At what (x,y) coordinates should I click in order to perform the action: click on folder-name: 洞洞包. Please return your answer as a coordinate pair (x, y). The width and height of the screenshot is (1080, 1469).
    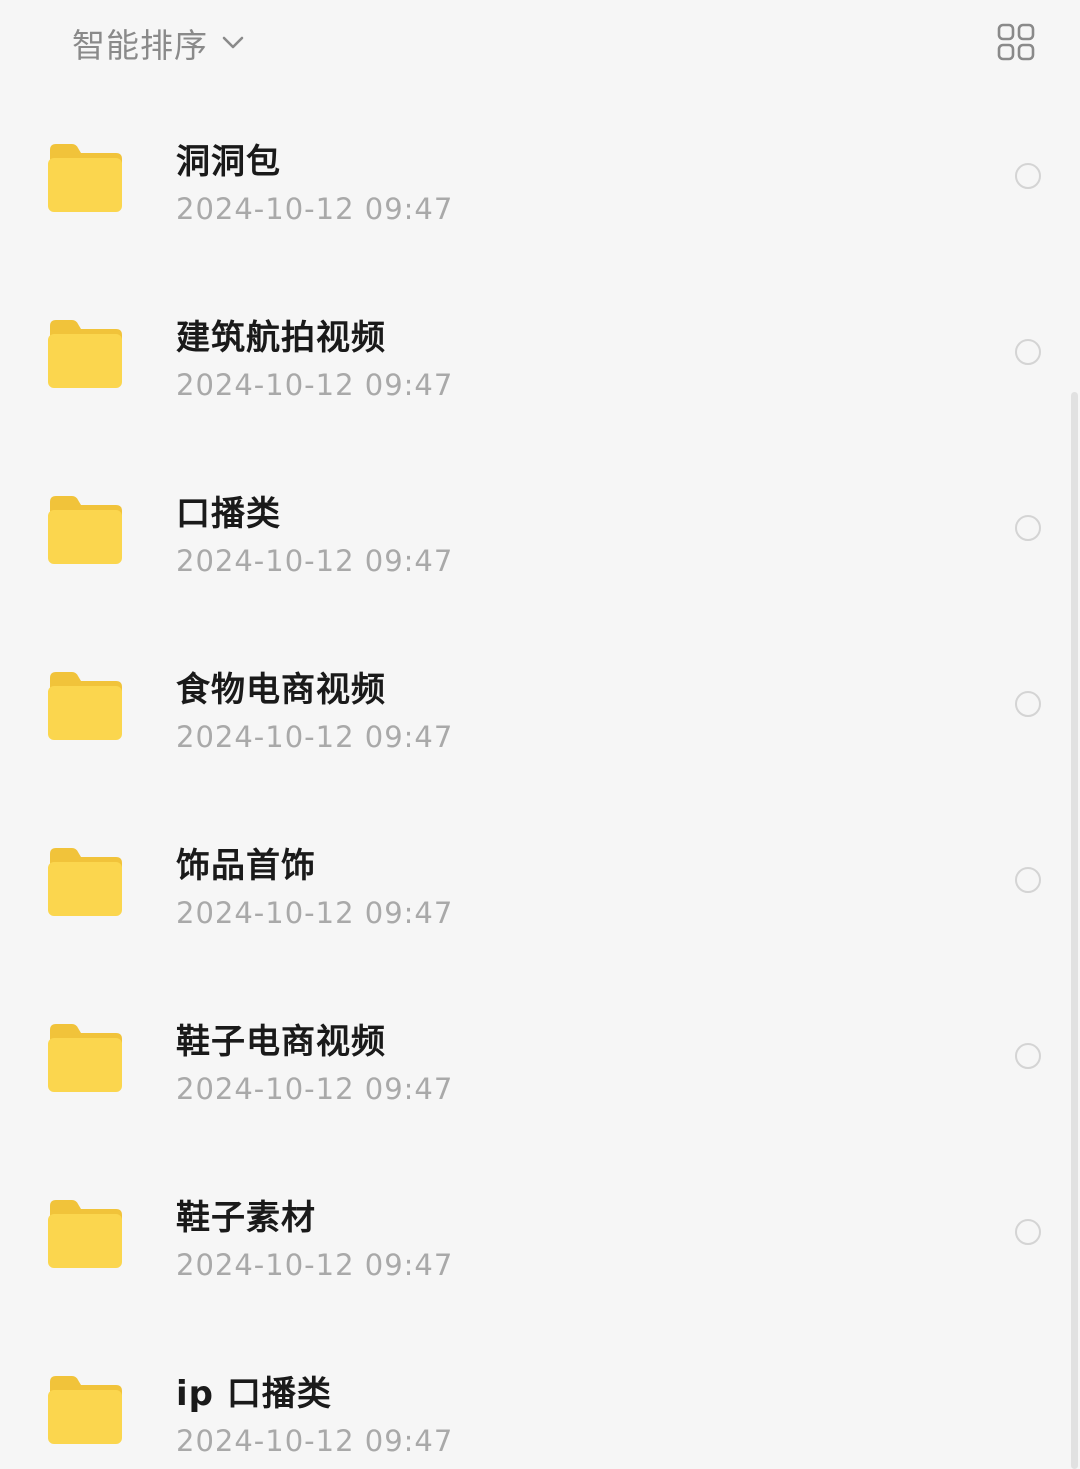
    Looking at the image, I should click on (228, 162).